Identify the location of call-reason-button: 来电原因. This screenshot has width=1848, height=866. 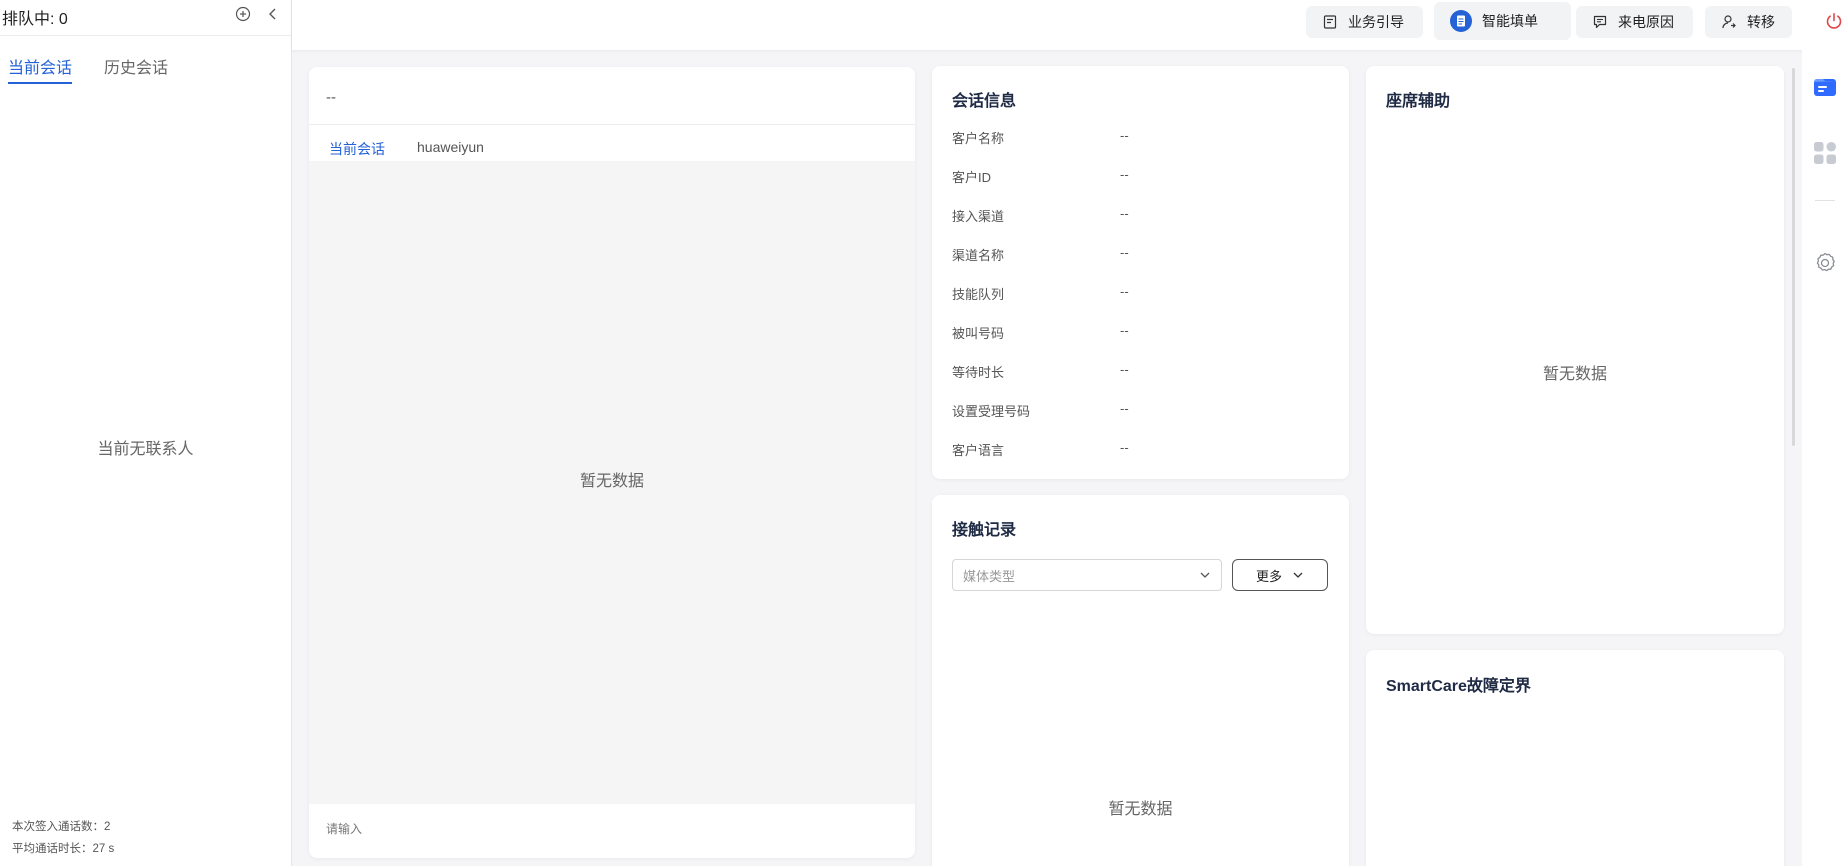
(1634, 22).